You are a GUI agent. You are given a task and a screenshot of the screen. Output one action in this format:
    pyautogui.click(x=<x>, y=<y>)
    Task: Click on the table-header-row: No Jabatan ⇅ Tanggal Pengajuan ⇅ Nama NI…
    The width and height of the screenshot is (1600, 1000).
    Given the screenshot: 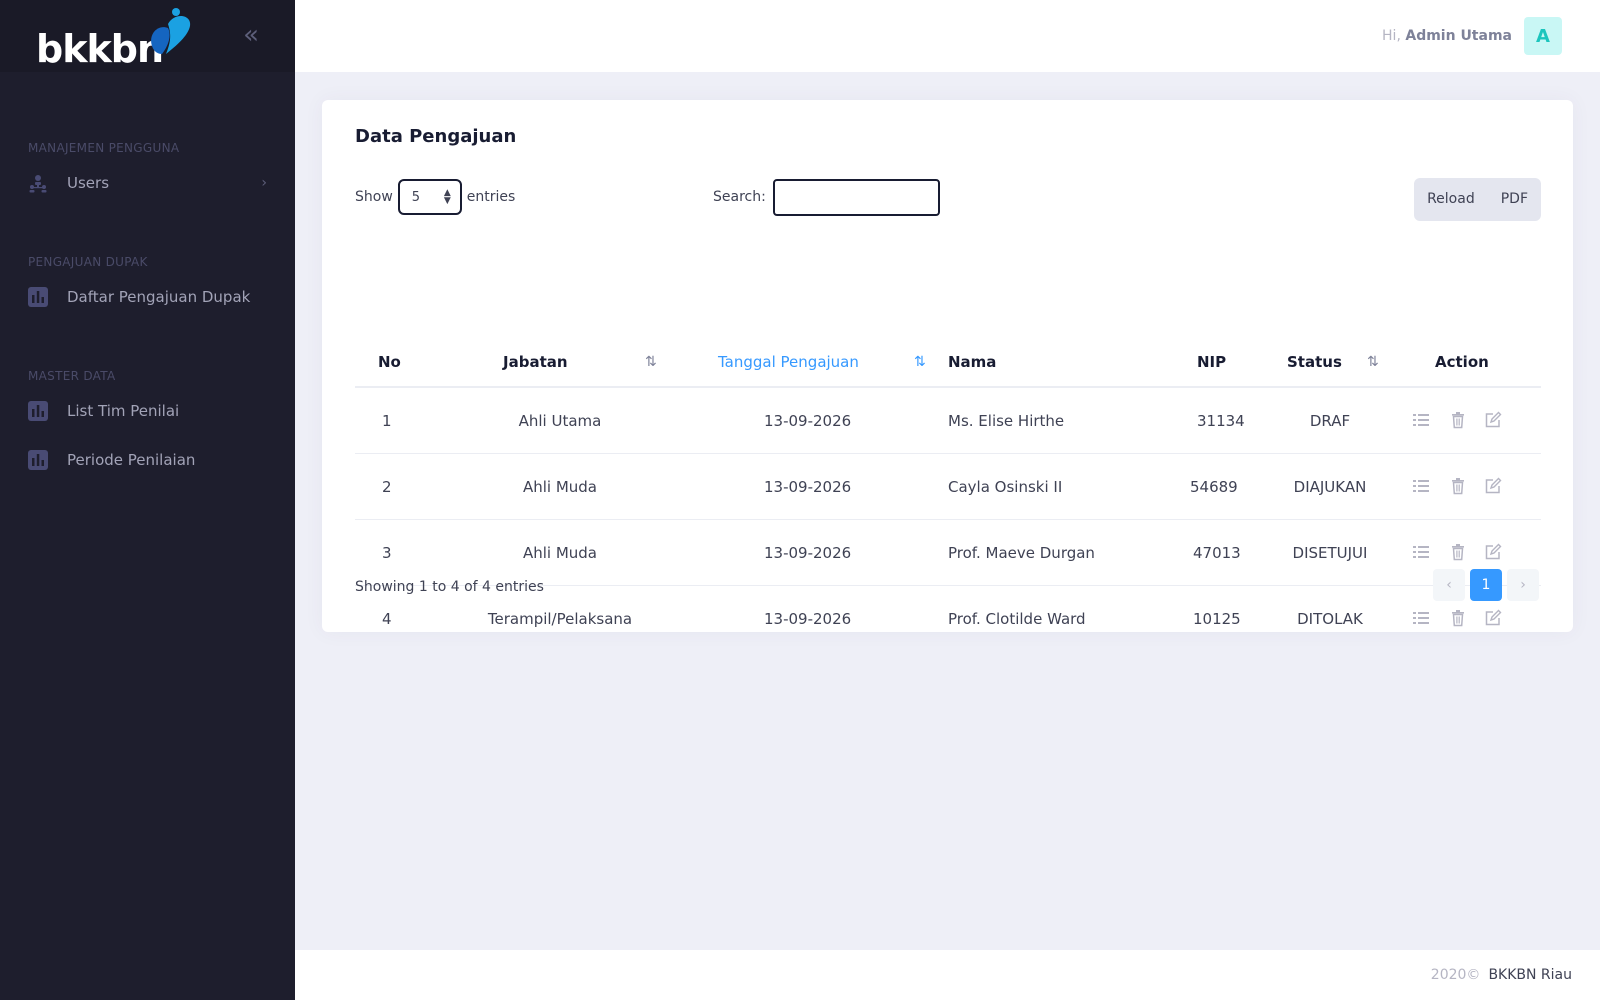 What is the action you would take?
    pyautogui.click(x=948, y=363)
    